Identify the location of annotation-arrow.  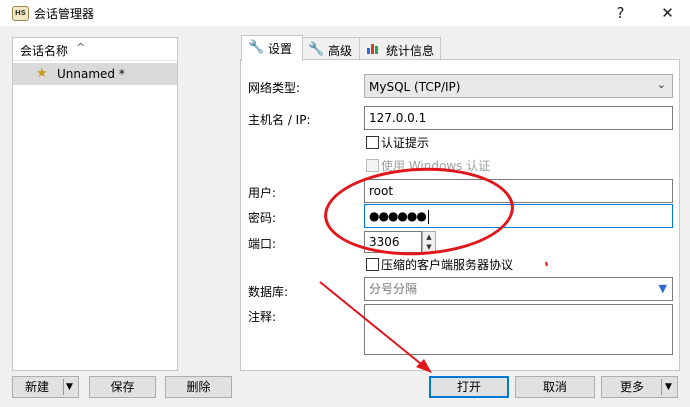
(433, 317).